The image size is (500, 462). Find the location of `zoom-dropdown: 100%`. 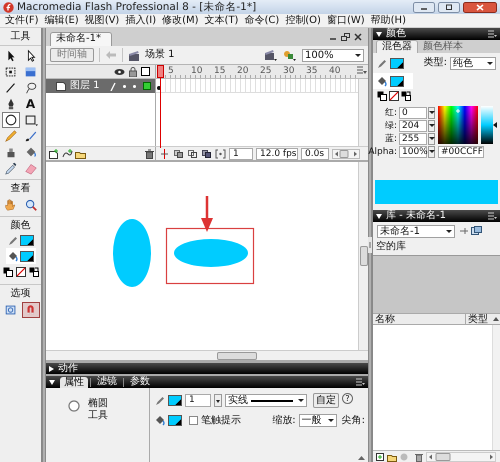

zoom-dropdown: 100% is located at coordinates (333, 55).